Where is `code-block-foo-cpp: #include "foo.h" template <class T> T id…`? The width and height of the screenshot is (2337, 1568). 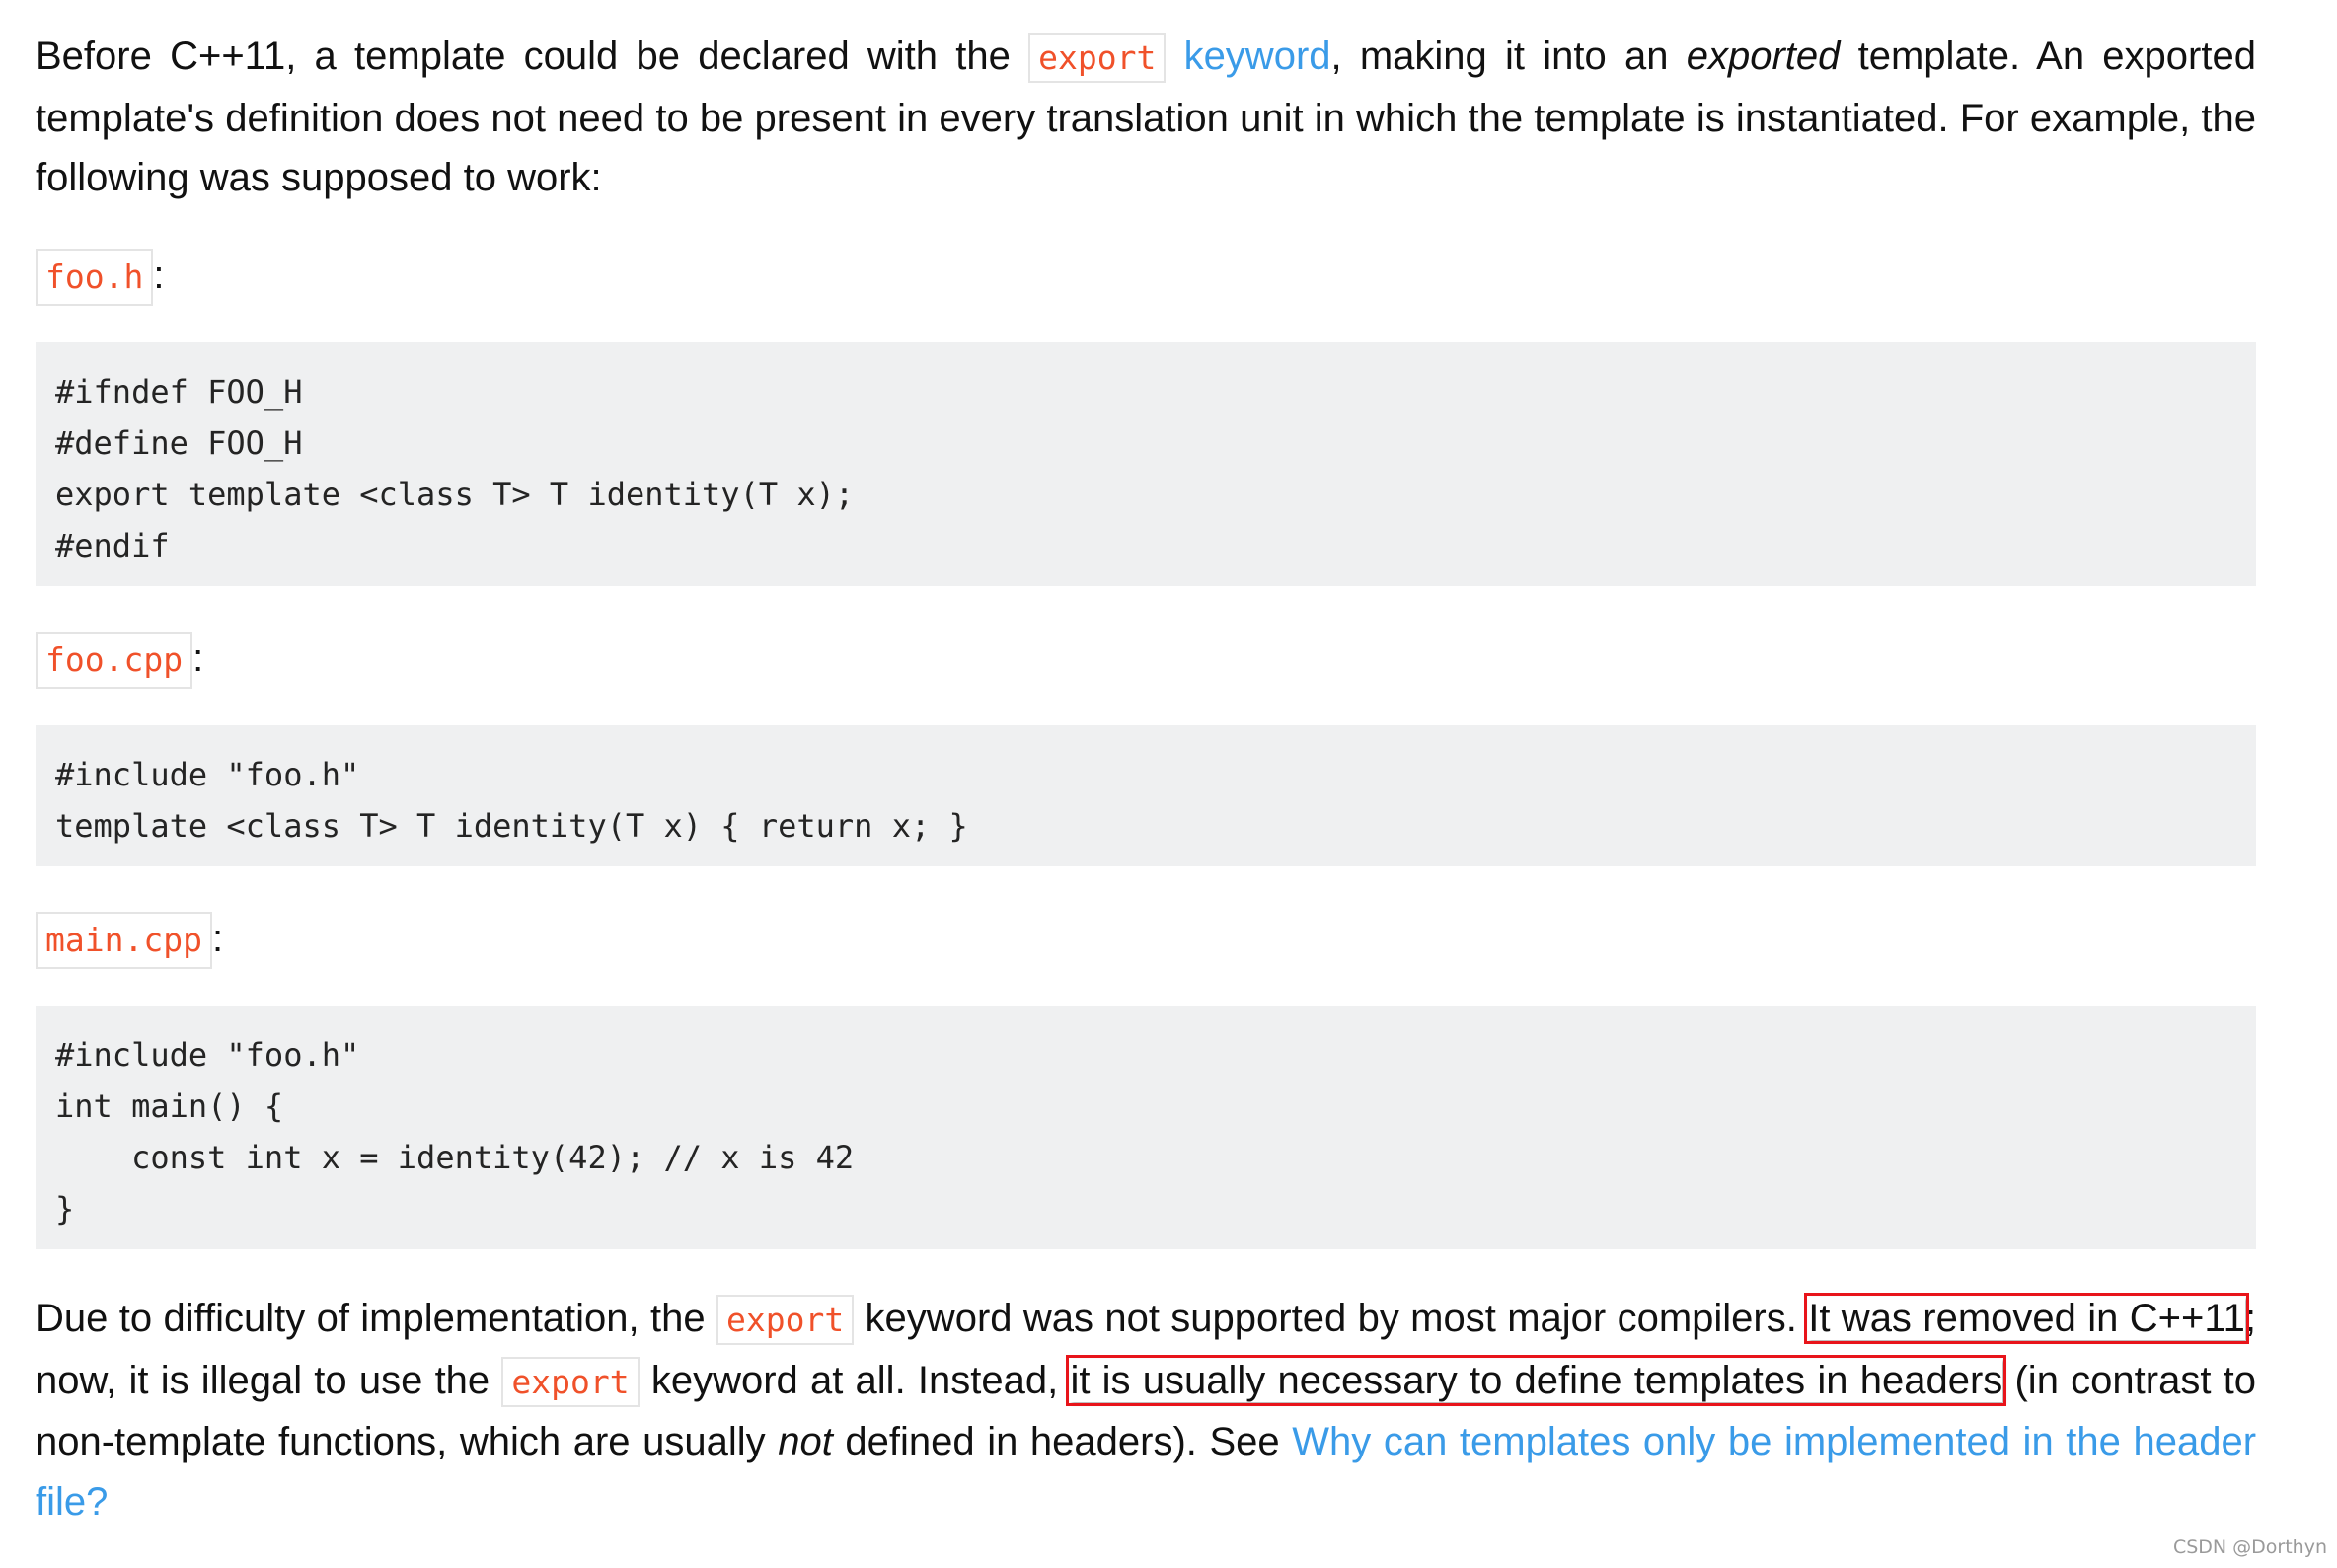 code-block-foo-cpp: #include "foo.h" template <class T> T id… is located at coordinates (1146, 795).